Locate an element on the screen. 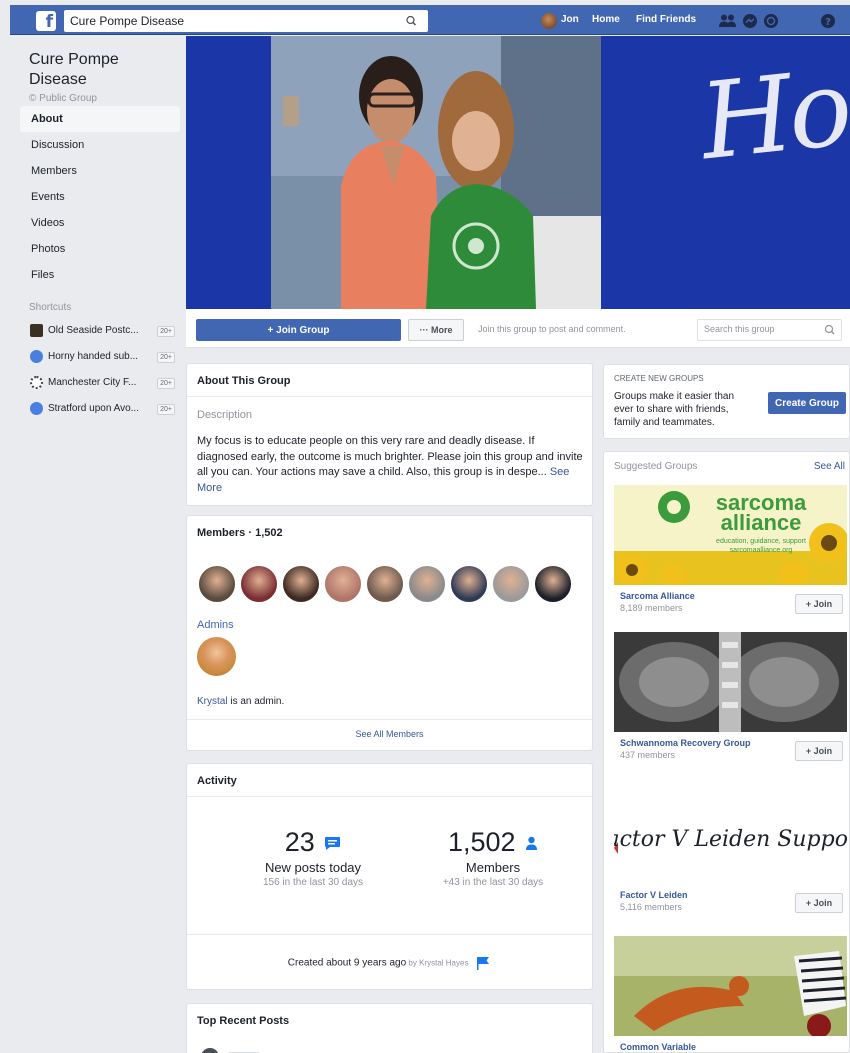 The height and width of the screenshot is (1053, 850). group-name: Cure Pompe Disease is located at coordinates (100, 70).